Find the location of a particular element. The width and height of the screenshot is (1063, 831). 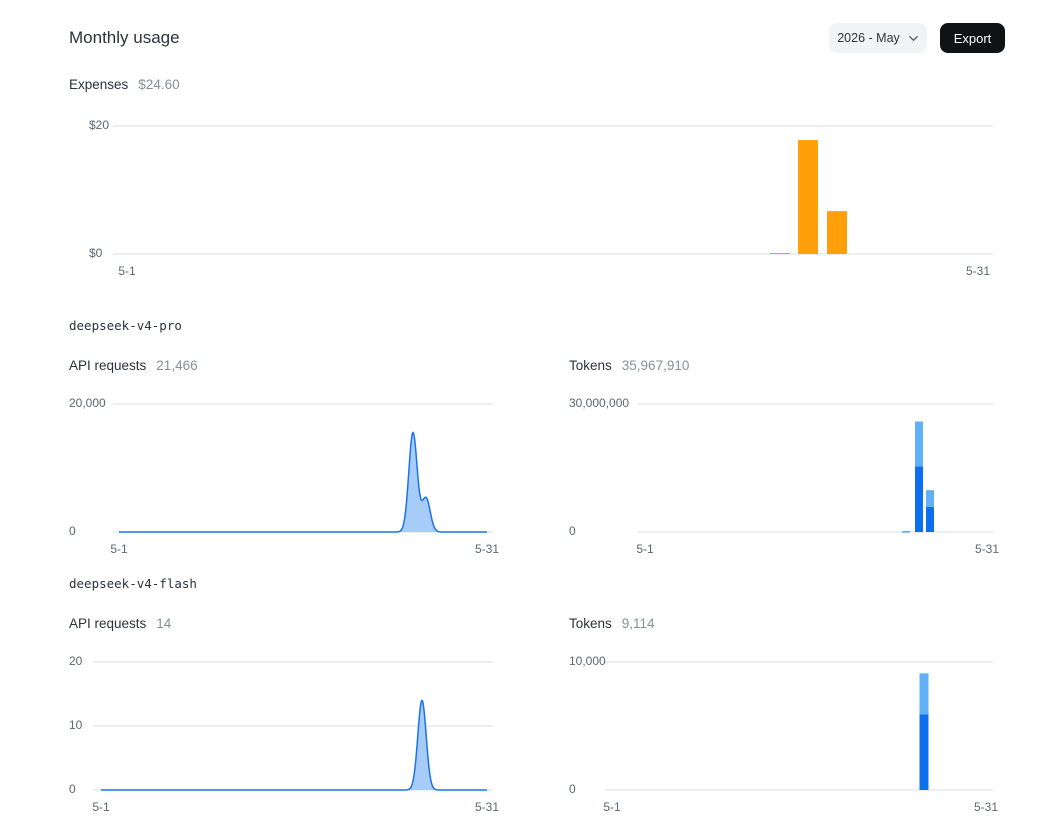

flash-requests-ytick-label: 0 is located at coordinates (72, 789).